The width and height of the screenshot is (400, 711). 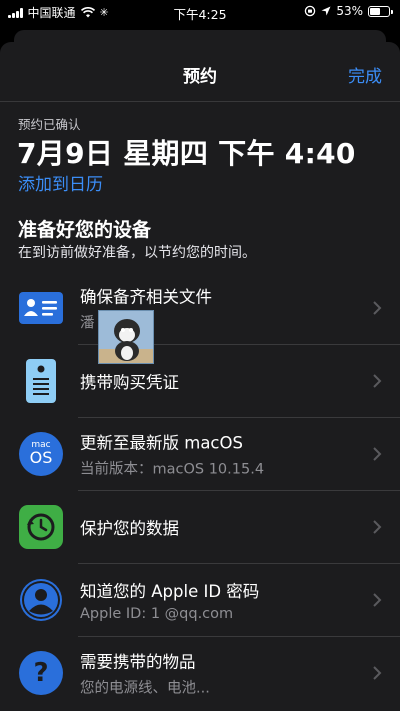 What do you see at coordinates (146, 296) in the screenshot?
I see `item-title: 确保备齐相关文件` at bounding box center [146, 296].